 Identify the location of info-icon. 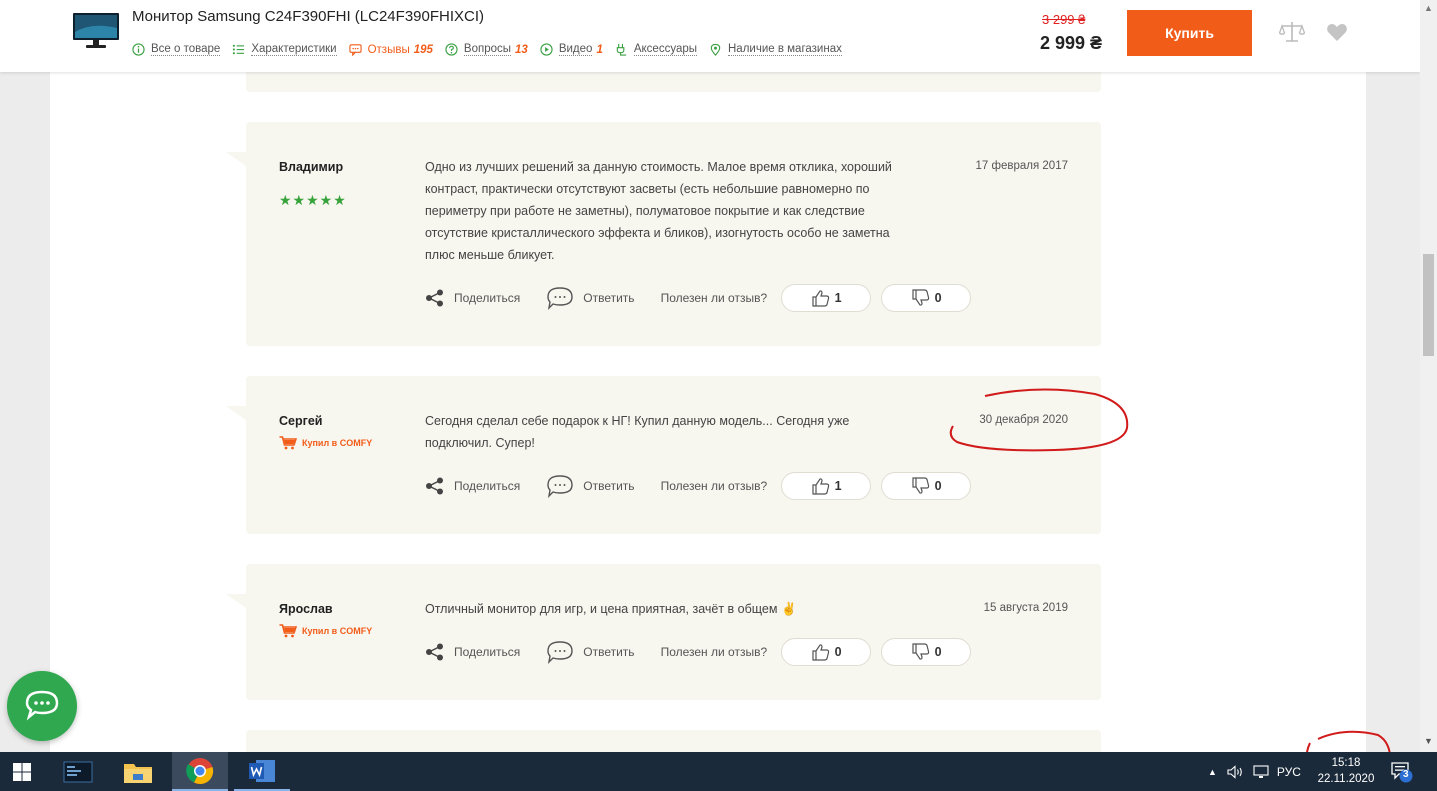
(138, 49).